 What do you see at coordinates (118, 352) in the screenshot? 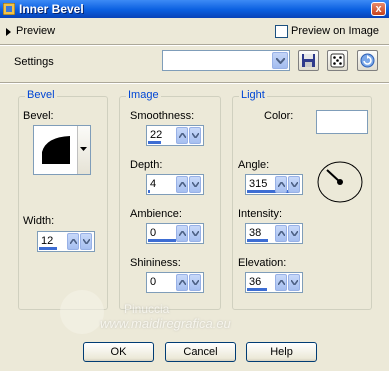
I see `ok-button: OK` at bounding box center [118, 352].